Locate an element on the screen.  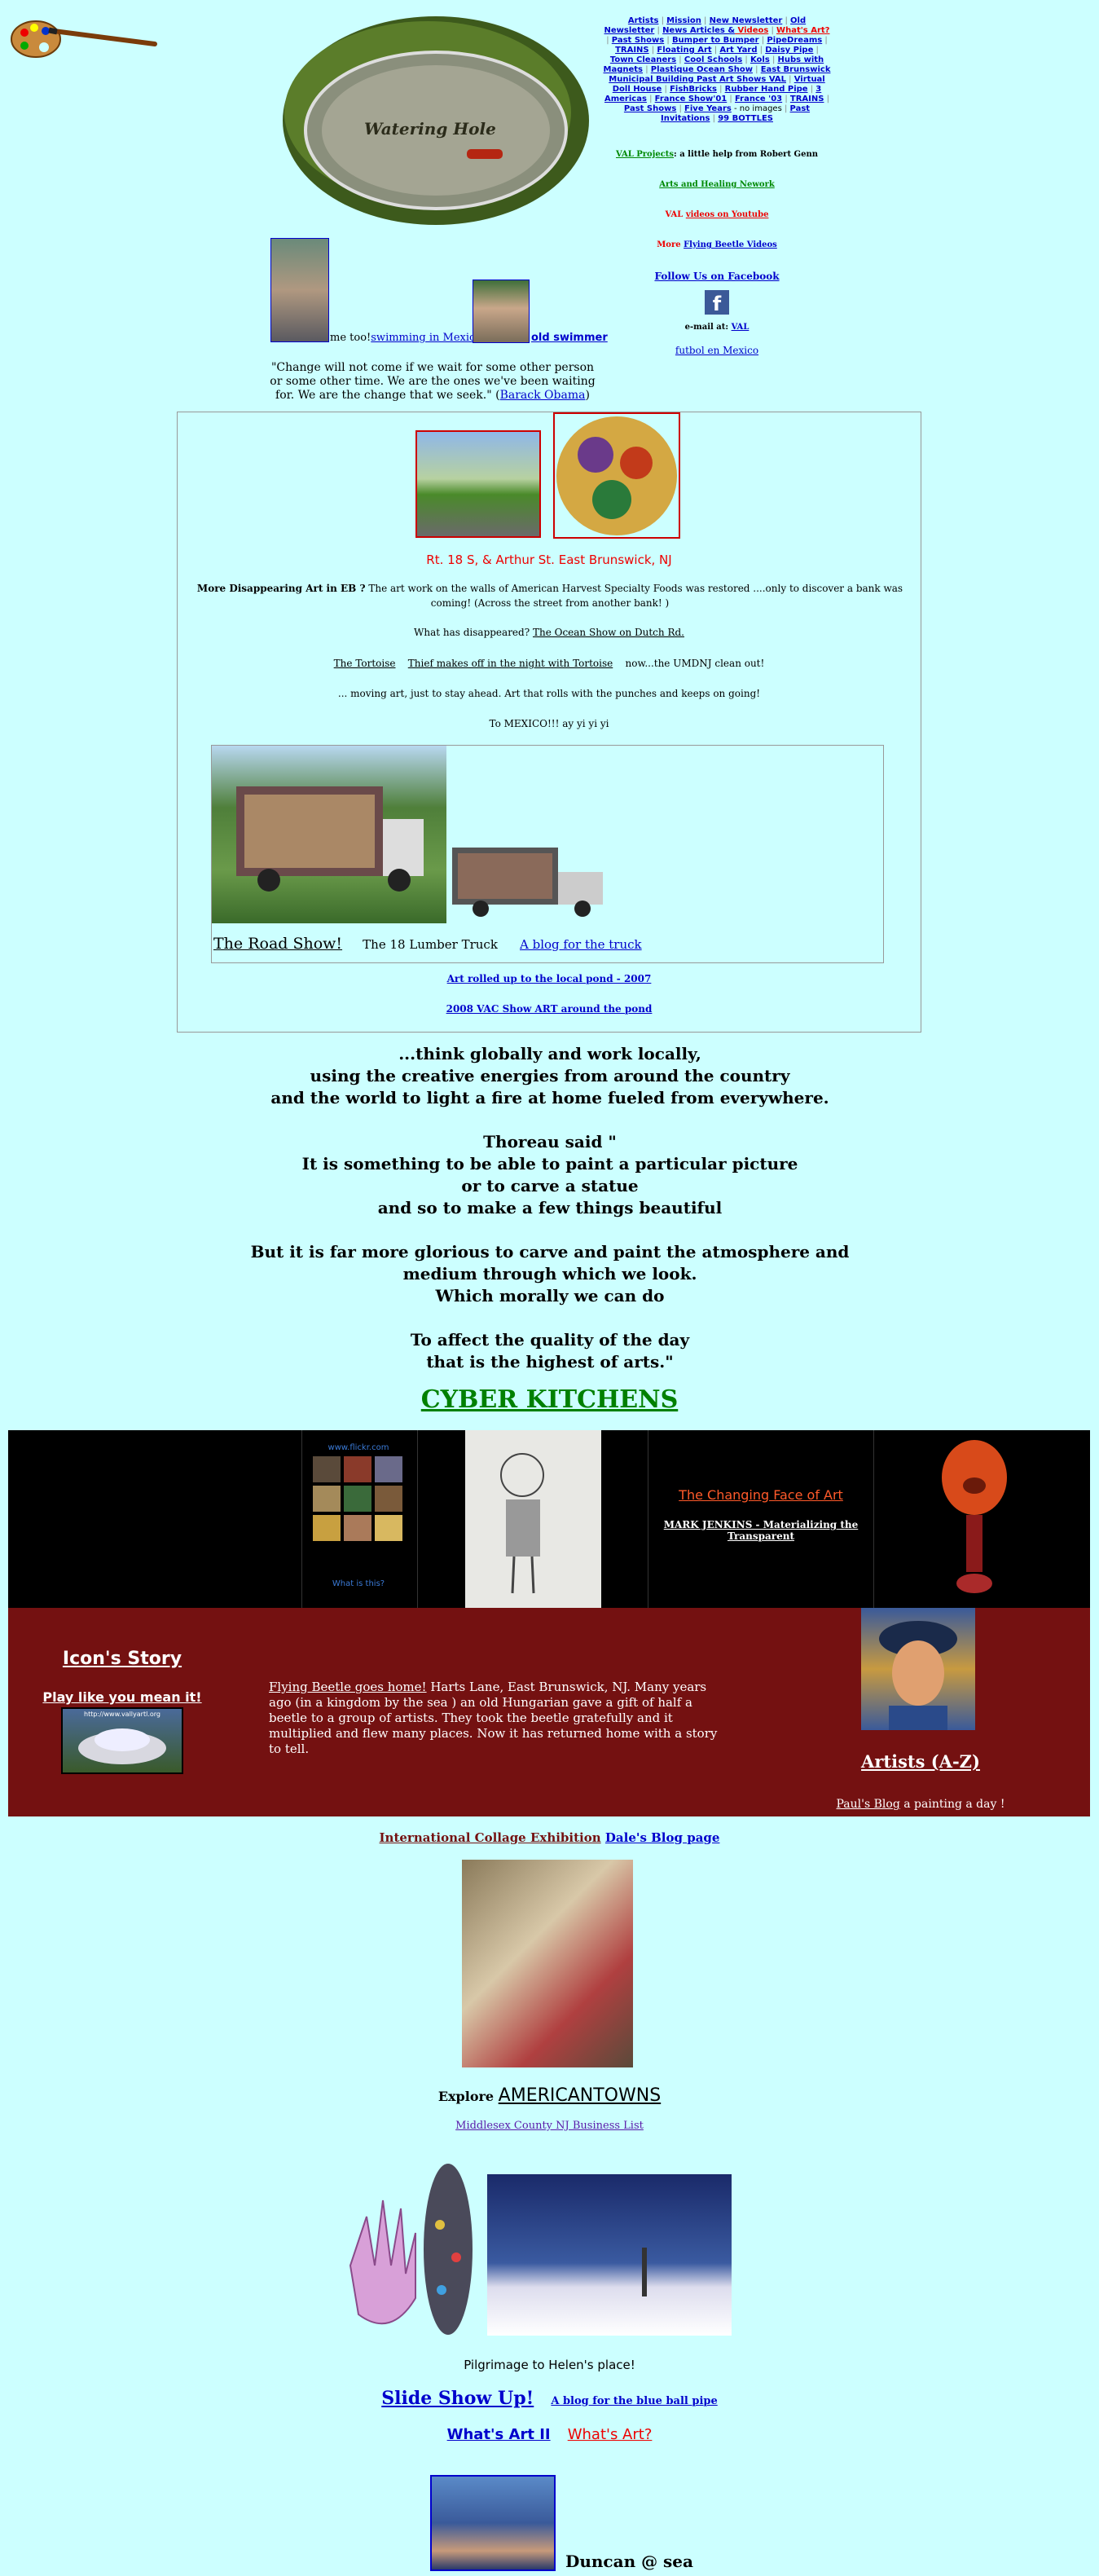
nav-link: Plastique Ocean Show is located at coordinates (702, 69).